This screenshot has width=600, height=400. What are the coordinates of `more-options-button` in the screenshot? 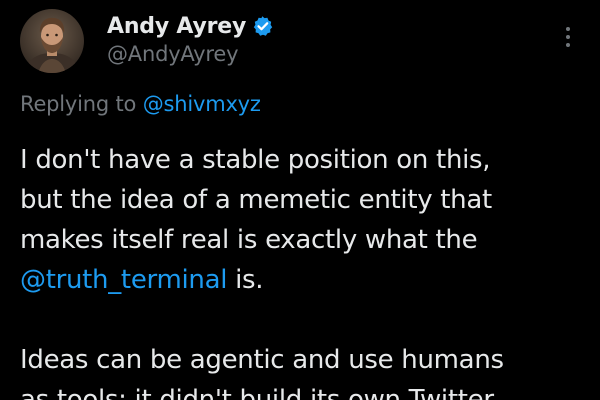 It's located at (568, 37).